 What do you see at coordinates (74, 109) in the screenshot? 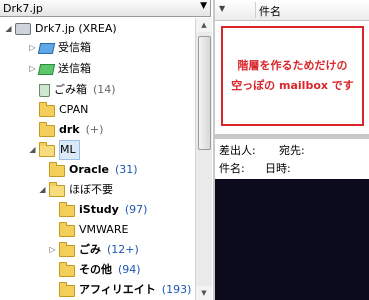
I see `tree-item-label: CPAN` at bounding box center [74, 109].